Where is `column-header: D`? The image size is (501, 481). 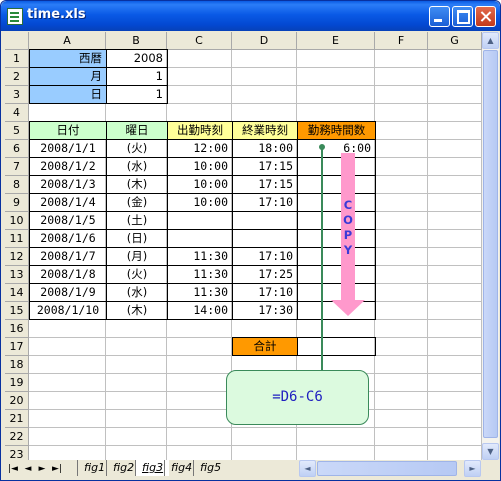
column-header: D is located at coordinates (264, 41).